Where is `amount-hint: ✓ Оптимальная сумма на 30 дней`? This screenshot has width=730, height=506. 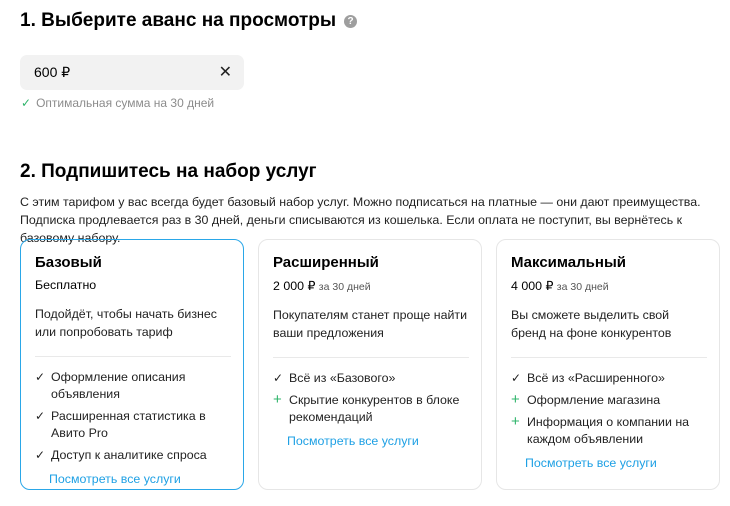
amount-hint: ✓ Оптимальная сумма на 30 дней is located at coordinates (117, 103).